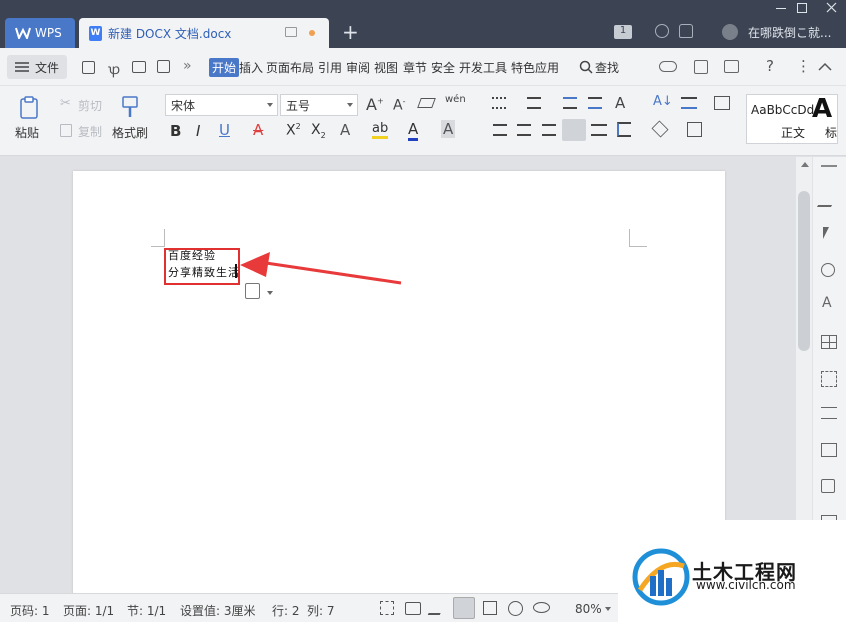  Describe the element at coordinates (701, 67) in the screenshot. I see `share-icon` at that location.